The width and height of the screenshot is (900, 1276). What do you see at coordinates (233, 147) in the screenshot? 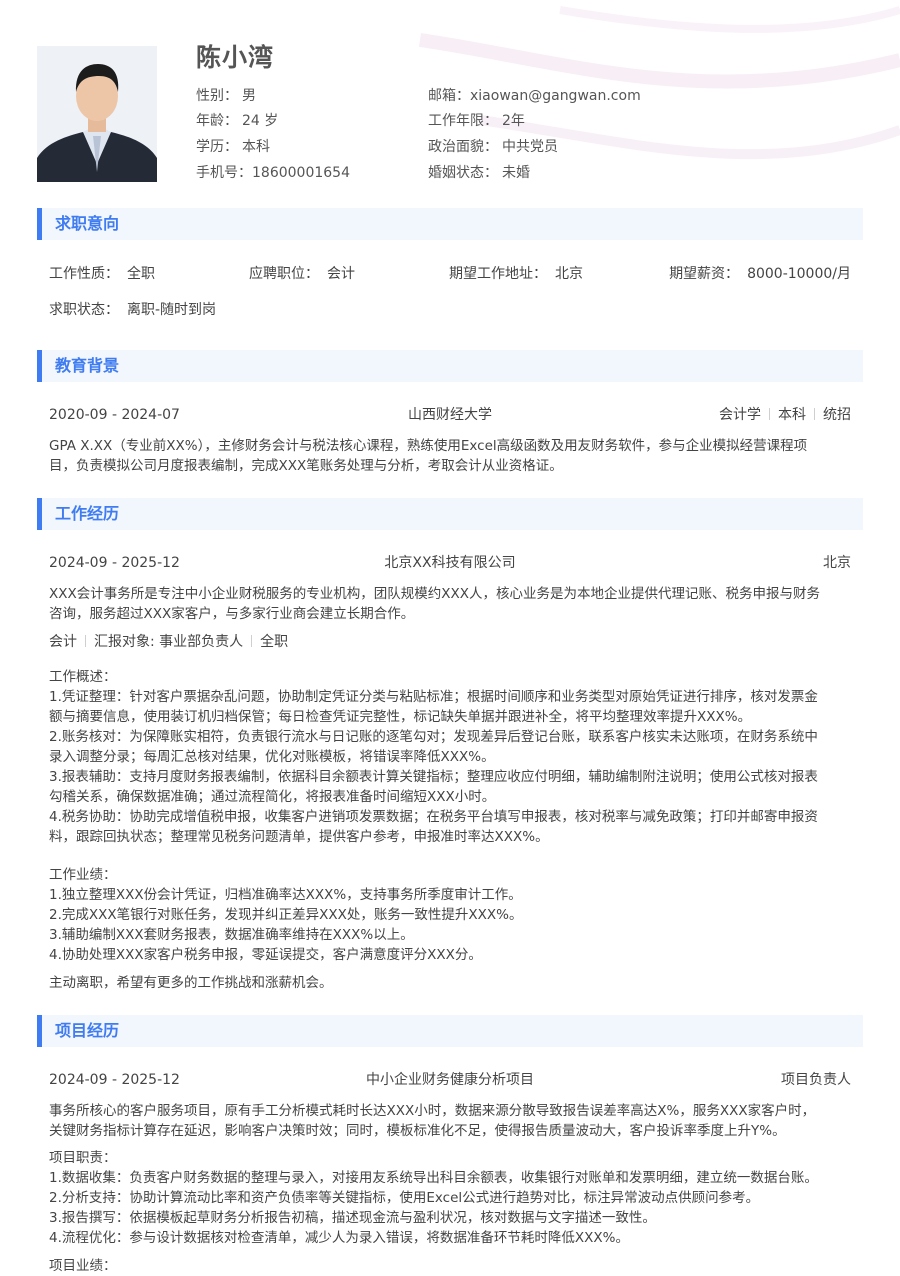
I see `info-education: 学历： 本科` at bounding box center [233, 147].